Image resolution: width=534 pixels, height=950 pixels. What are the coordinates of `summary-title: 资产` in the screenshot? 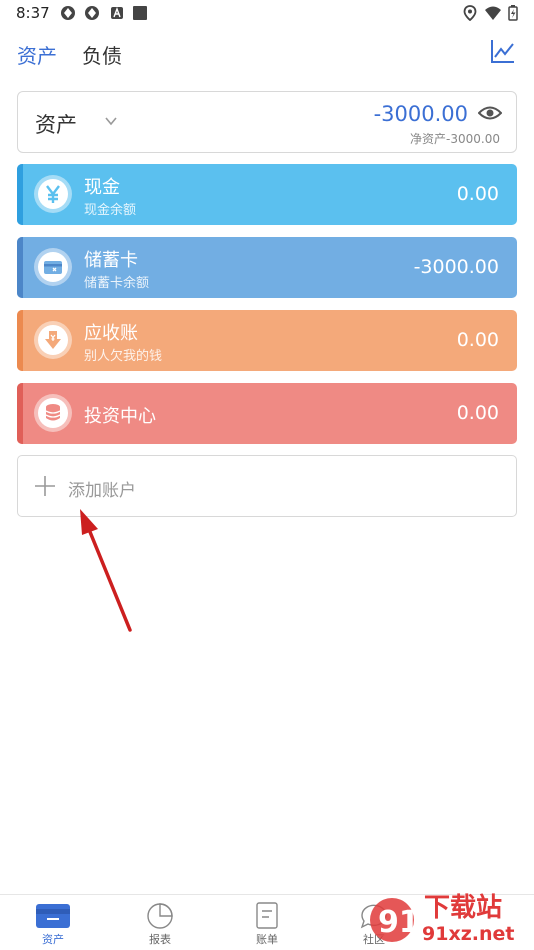 It's located at (56, 125).